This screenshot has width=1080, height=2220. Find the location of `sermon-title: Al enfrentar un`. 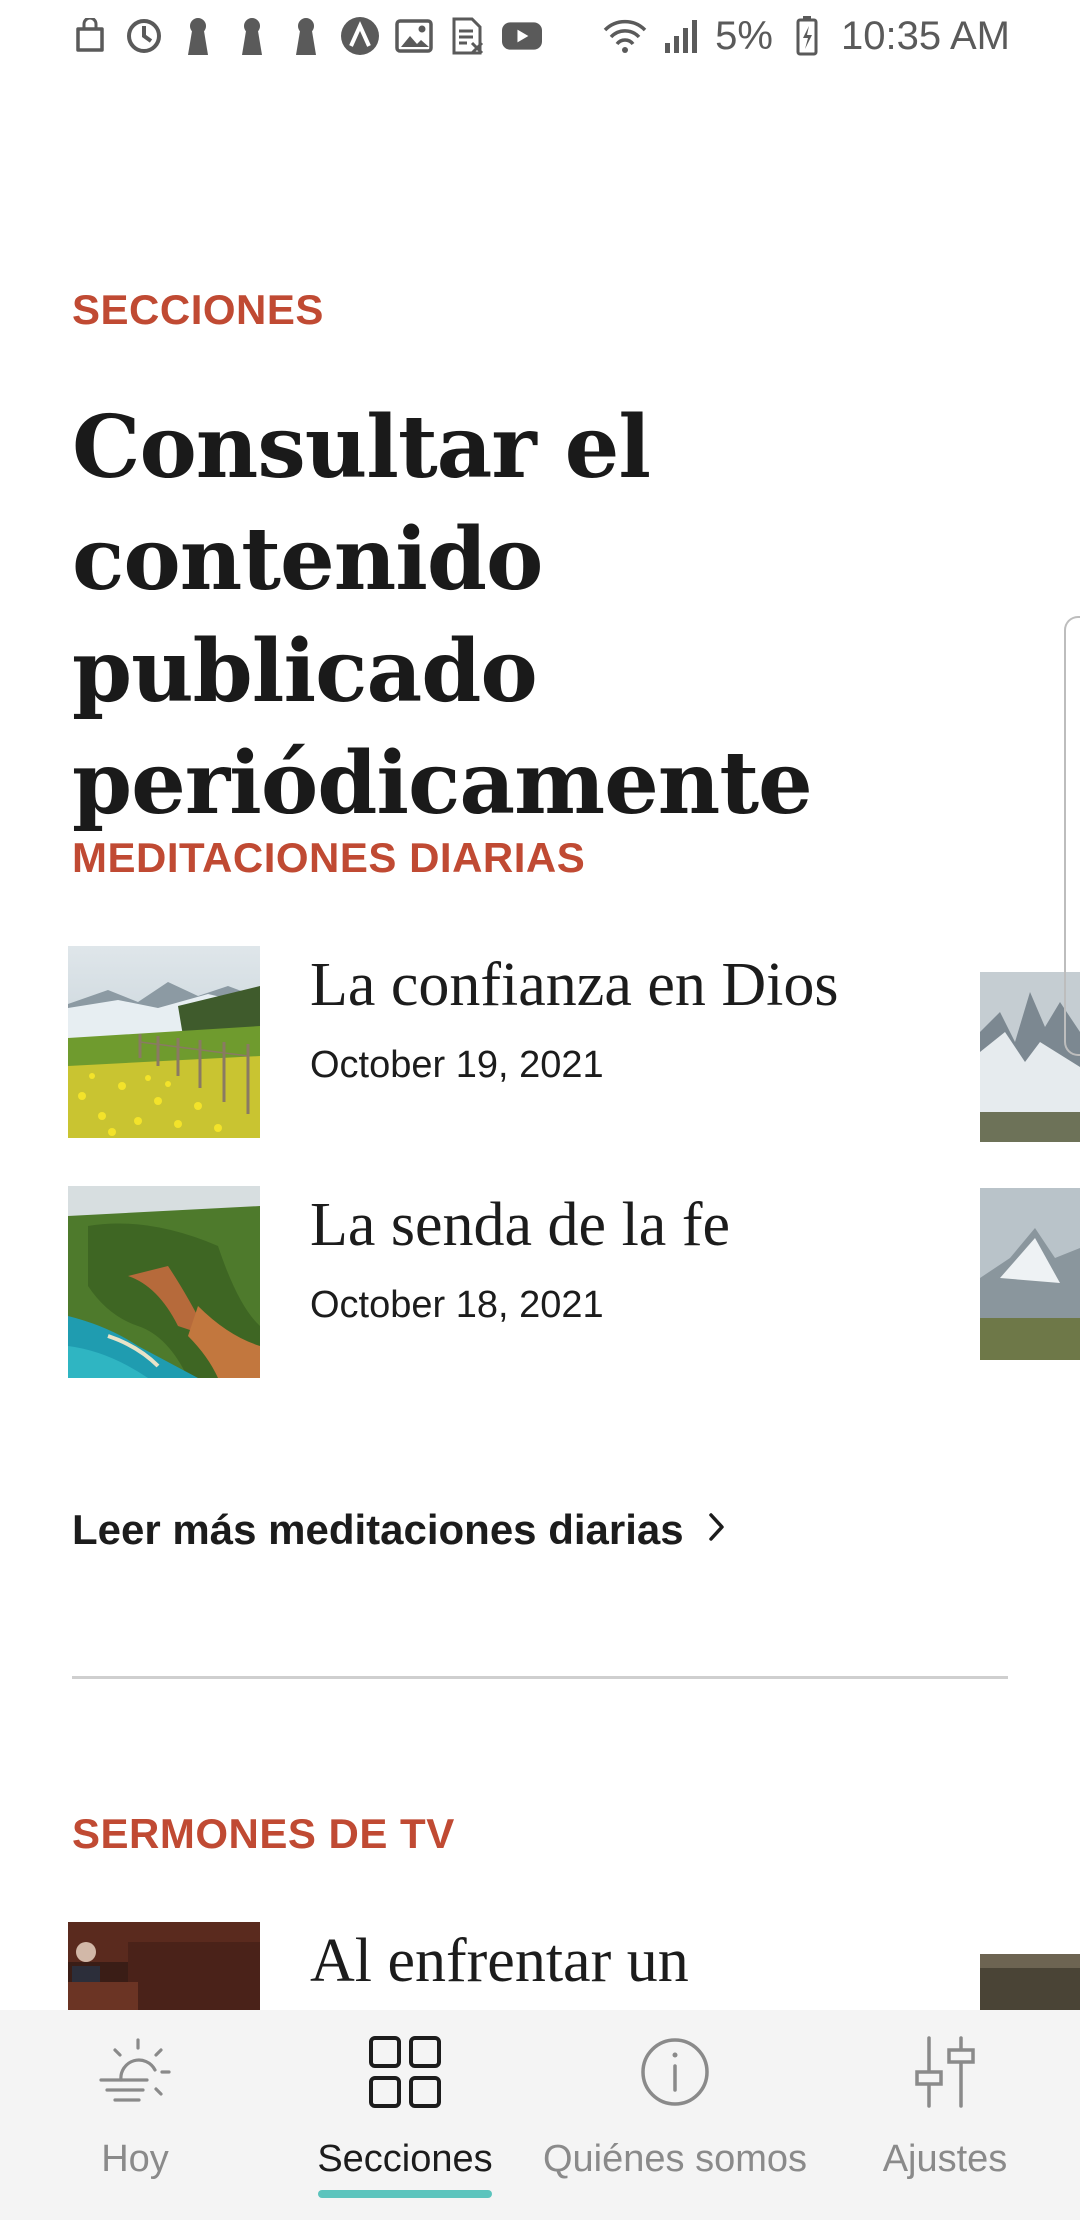

sermon-title: Al enfrentar un is located at coordinates (499, 1961).